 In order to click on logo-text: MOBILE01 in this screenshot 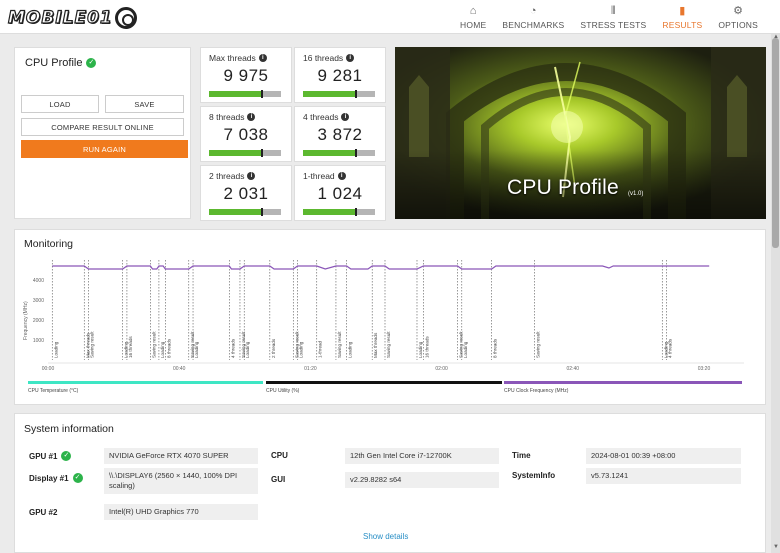, I will do `click(60, 17)`.